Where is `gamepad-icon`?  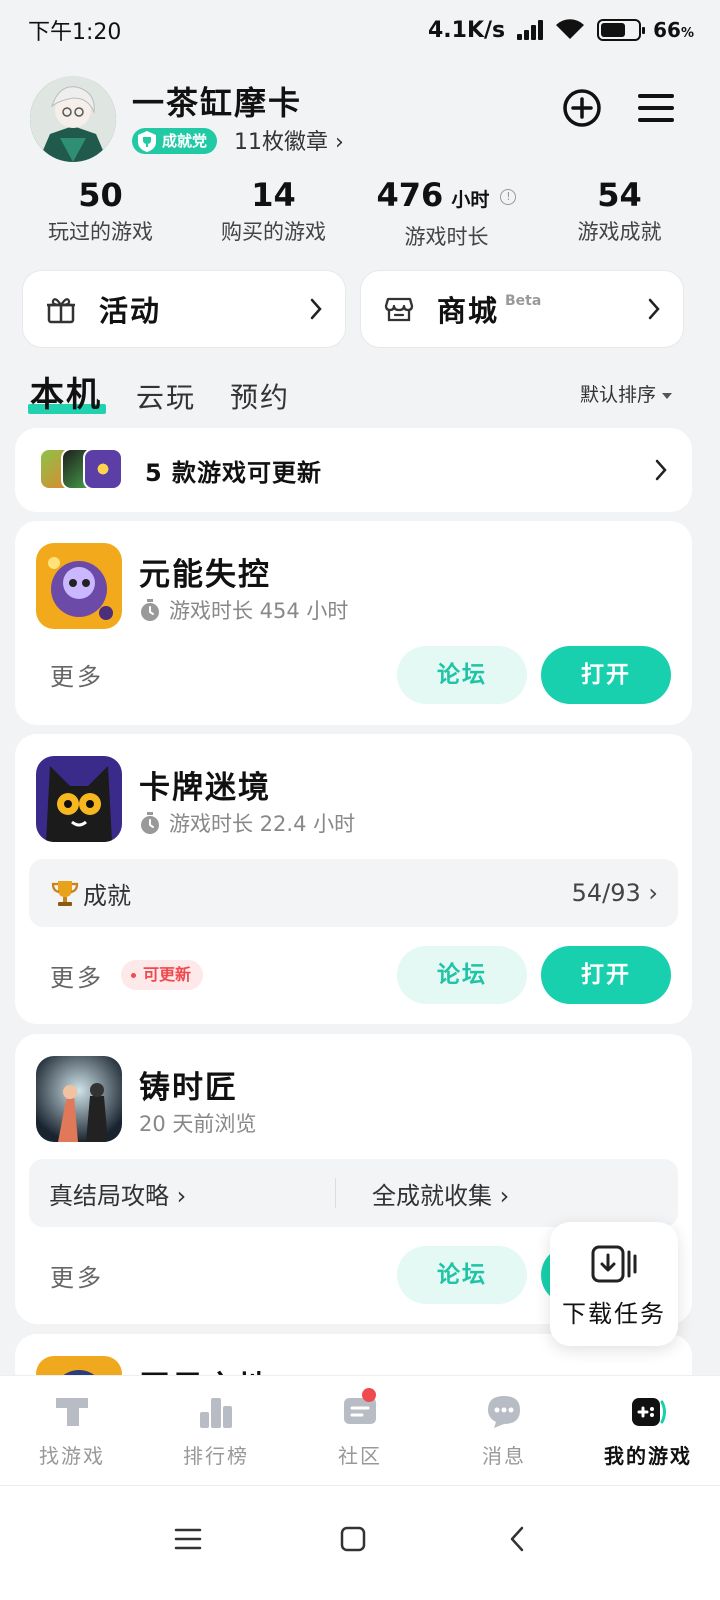
gamepad-icon is located at coordinates (649, 1412).